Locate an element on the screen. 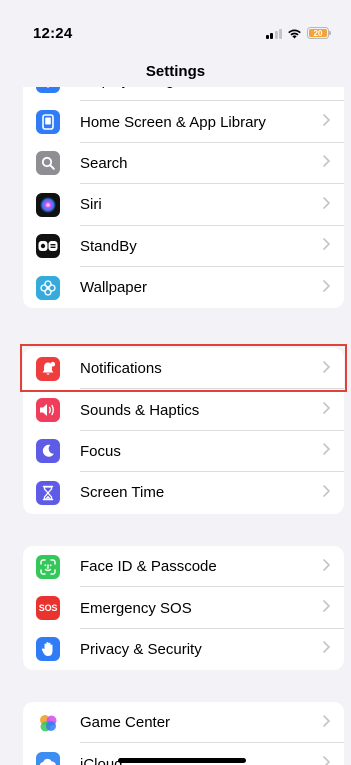 The height and width of the screenshot is (765, 351). settings-row-home-screen-and-app-library: Home Screen & App Library is located at coordinates (183, 122).